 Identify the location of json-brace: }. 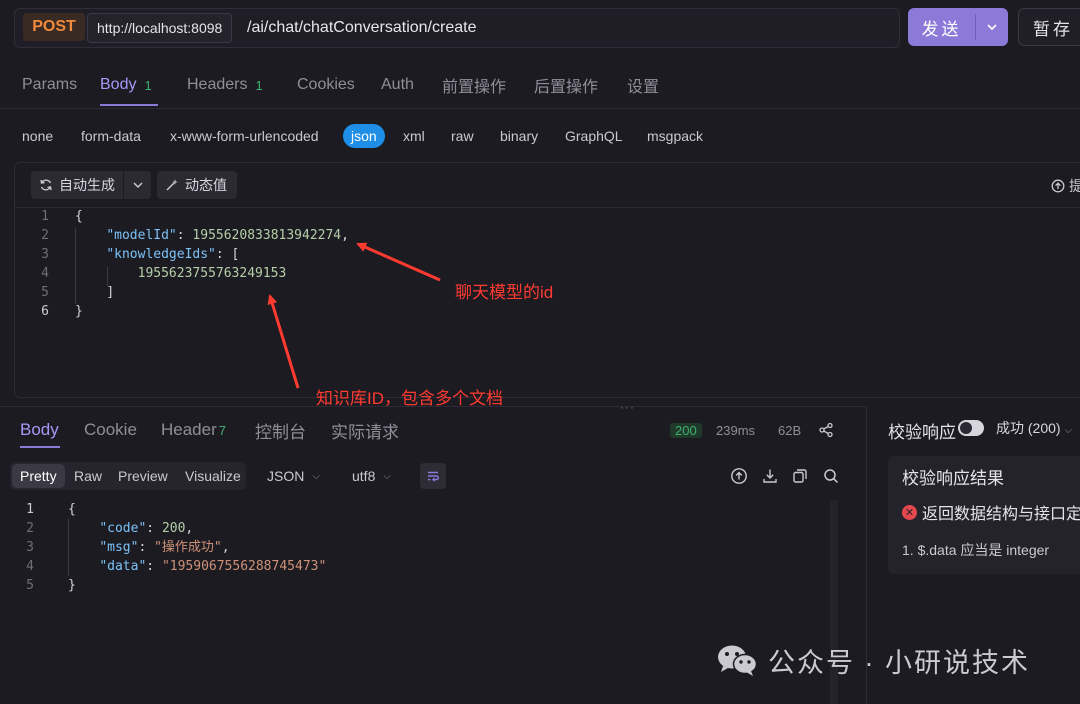
(72, 585).